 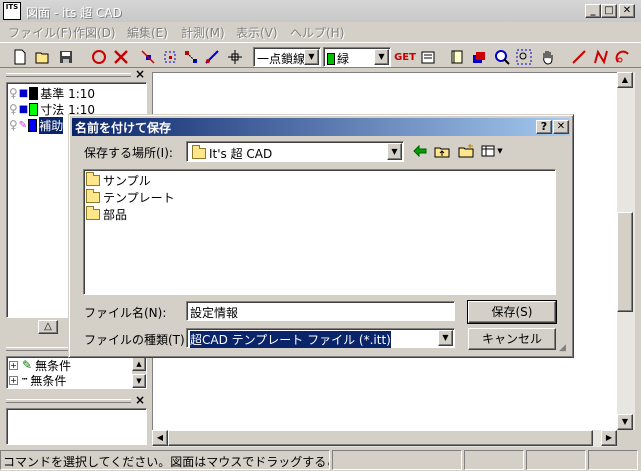 I want to click on close-button: ✕, so click(x=627, y=11).